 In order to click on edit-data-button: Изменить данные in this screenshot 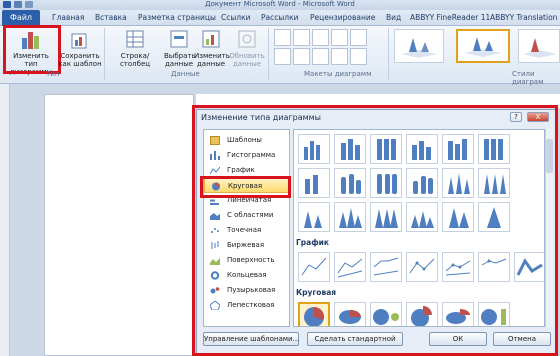, I will do `click(212, 48)`.